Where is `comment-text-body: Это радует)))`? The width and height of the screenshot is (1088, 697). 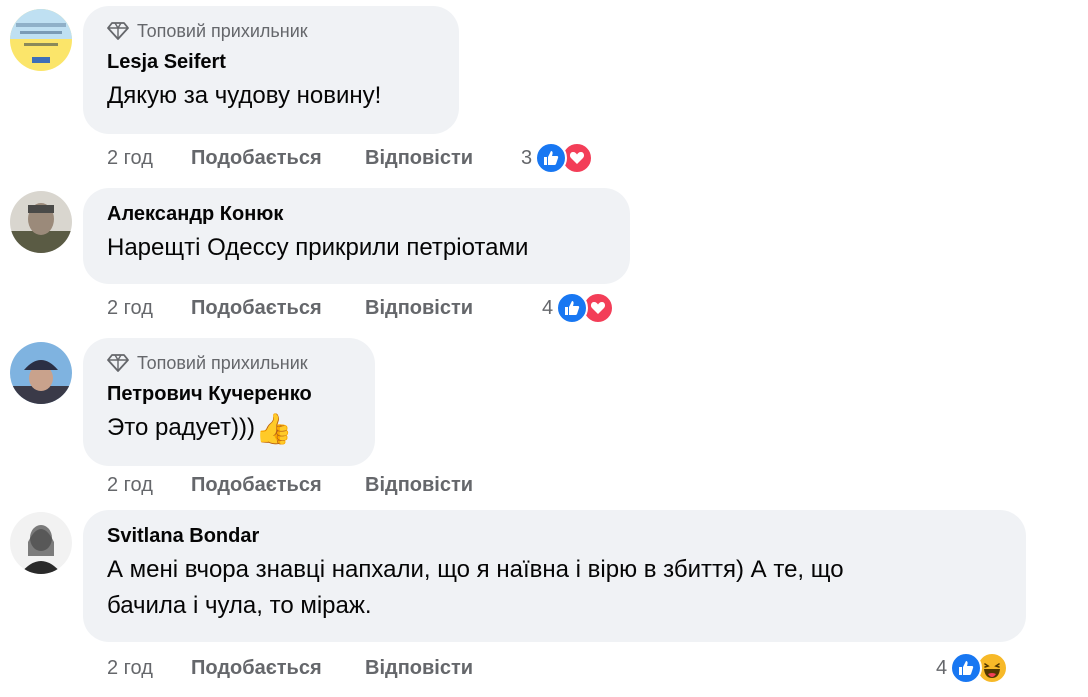
comment-text-body: Это радует))) is located at coordinates (181, 427).